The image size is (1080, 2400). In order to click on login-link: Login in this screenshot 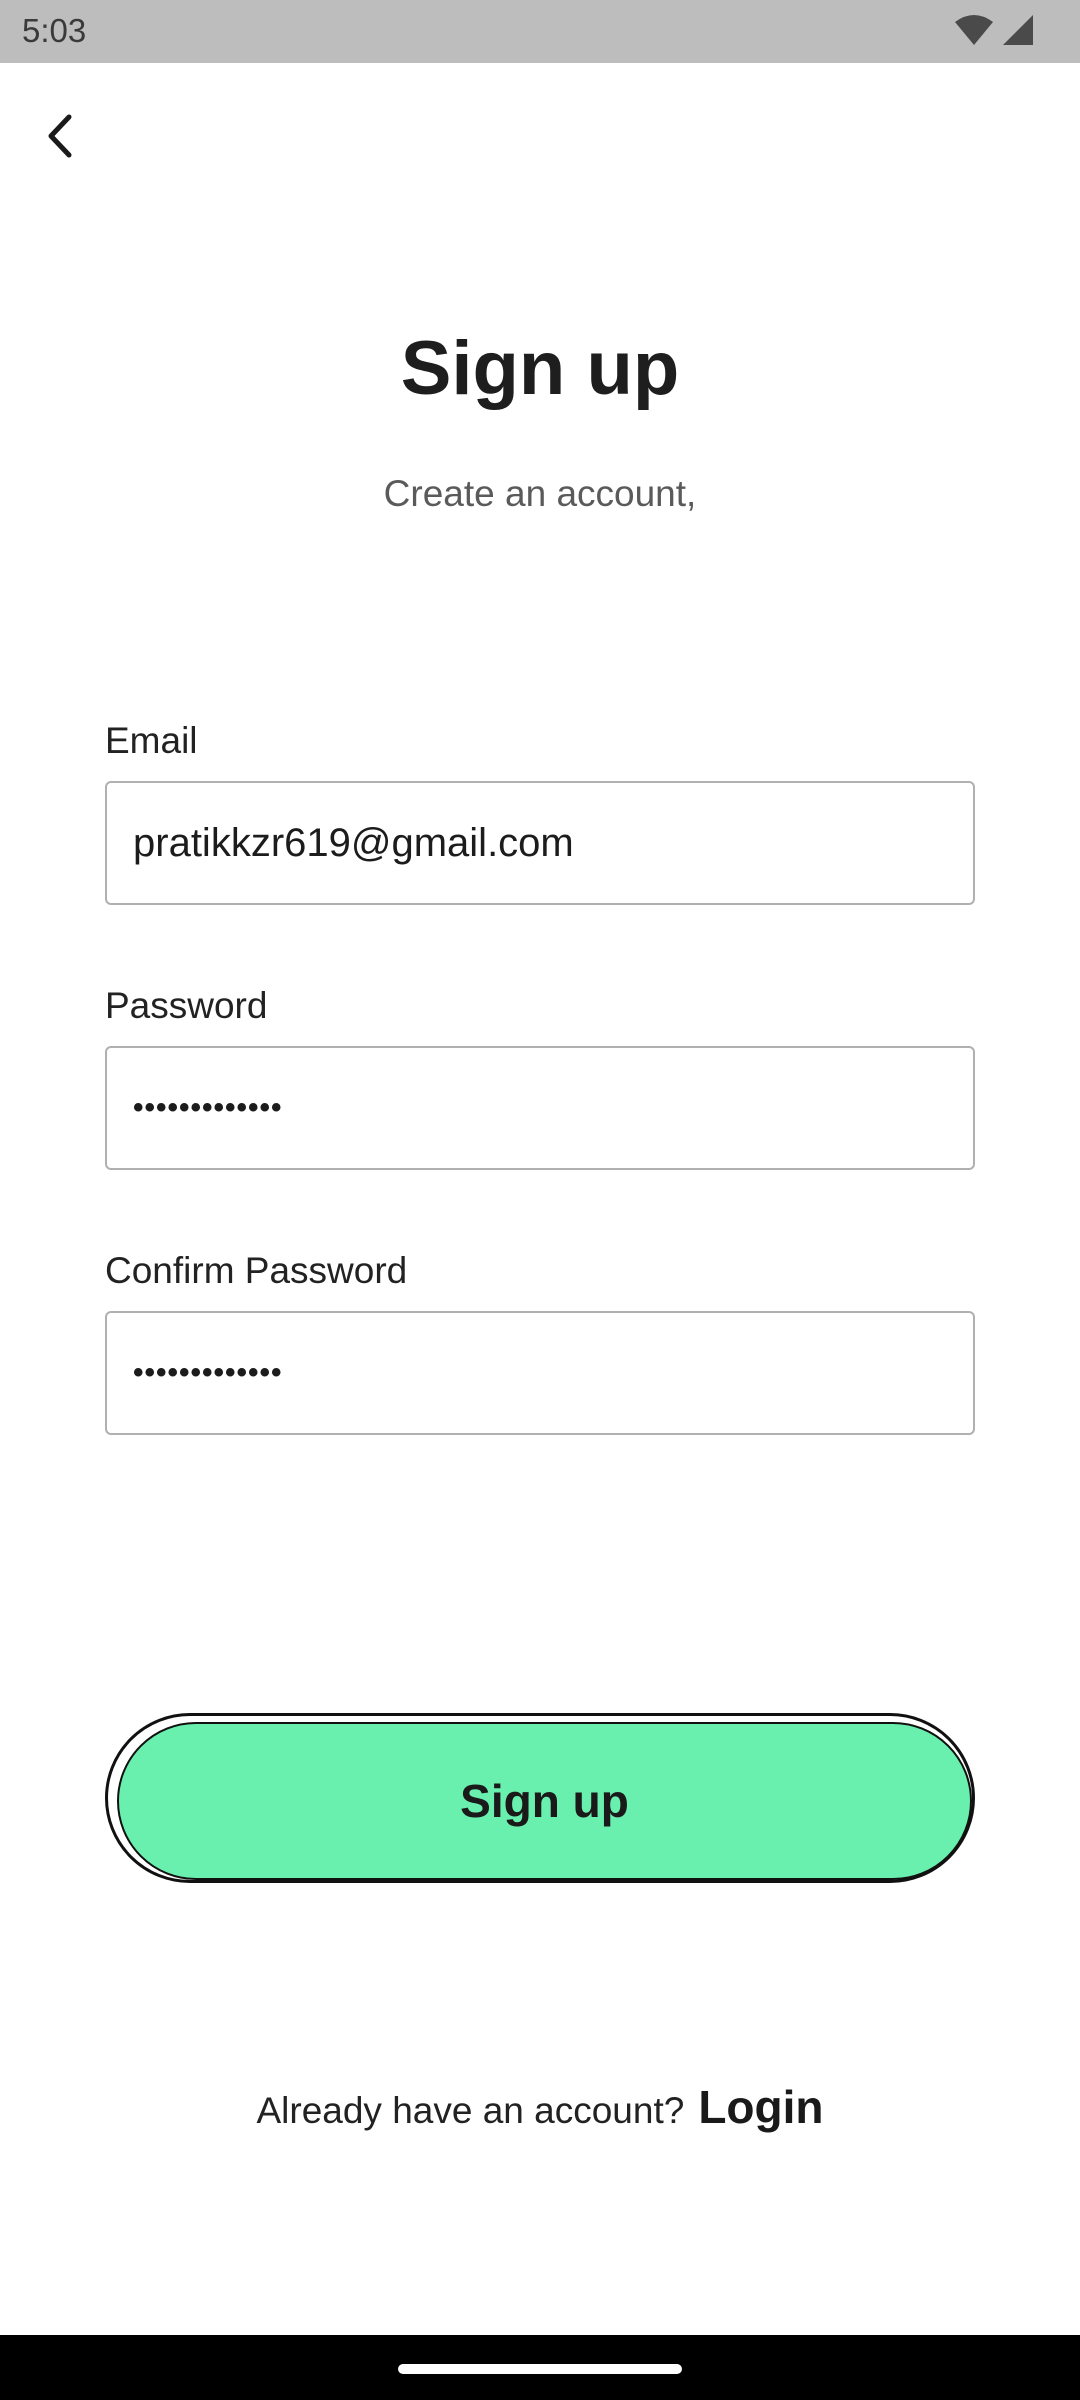, I will do `click(760, 2107)`.